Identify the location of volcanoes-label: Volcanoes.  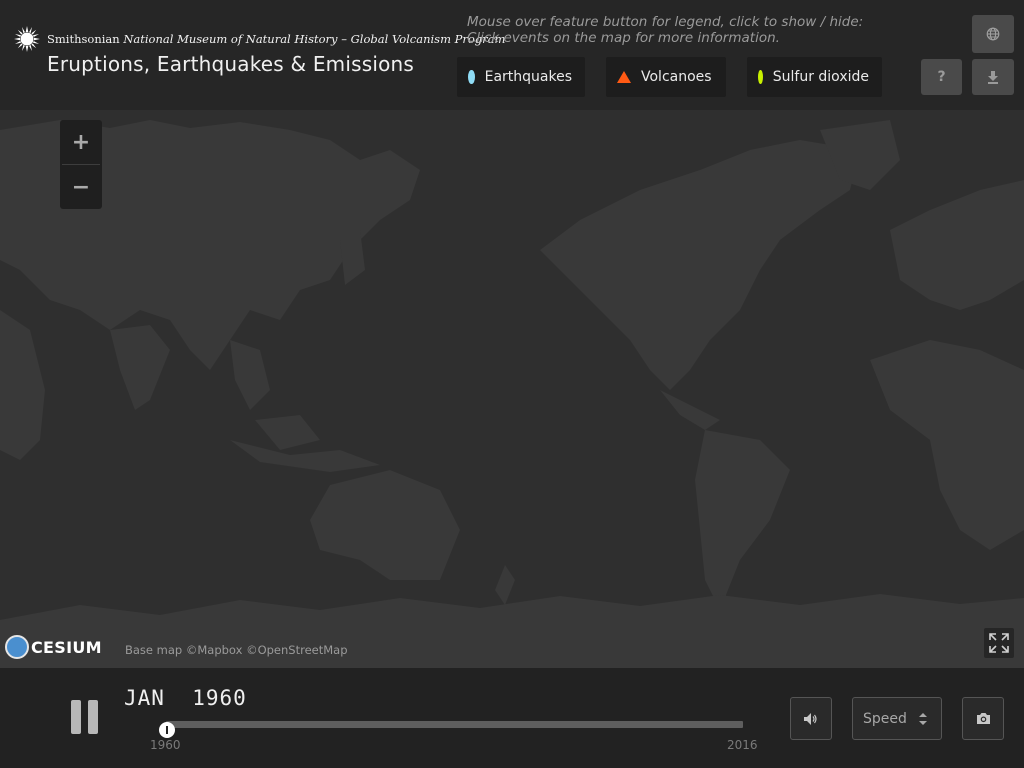
(676, 77).